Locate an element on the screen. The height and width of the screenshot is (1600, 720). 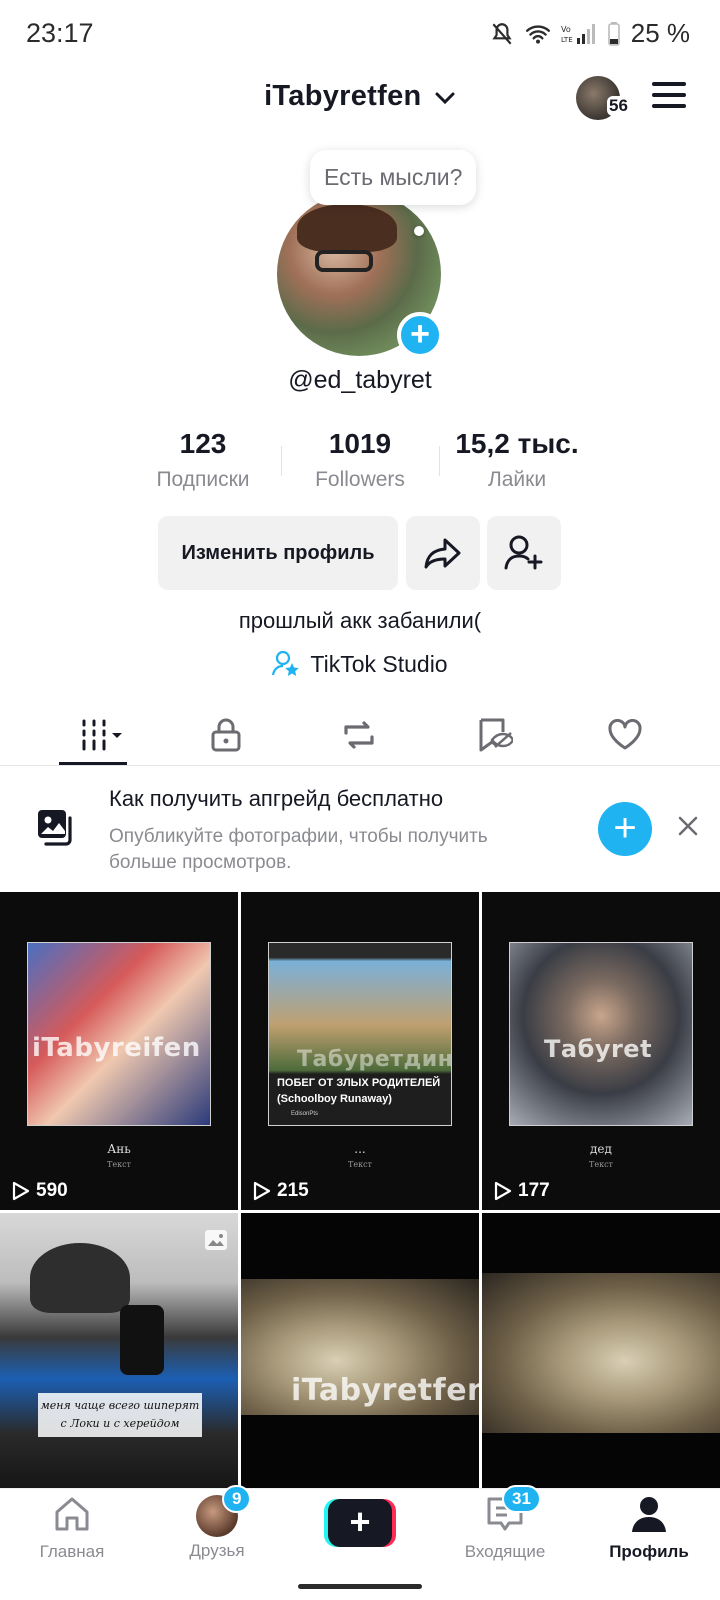
close-icon is located at coordinates (688, 826).